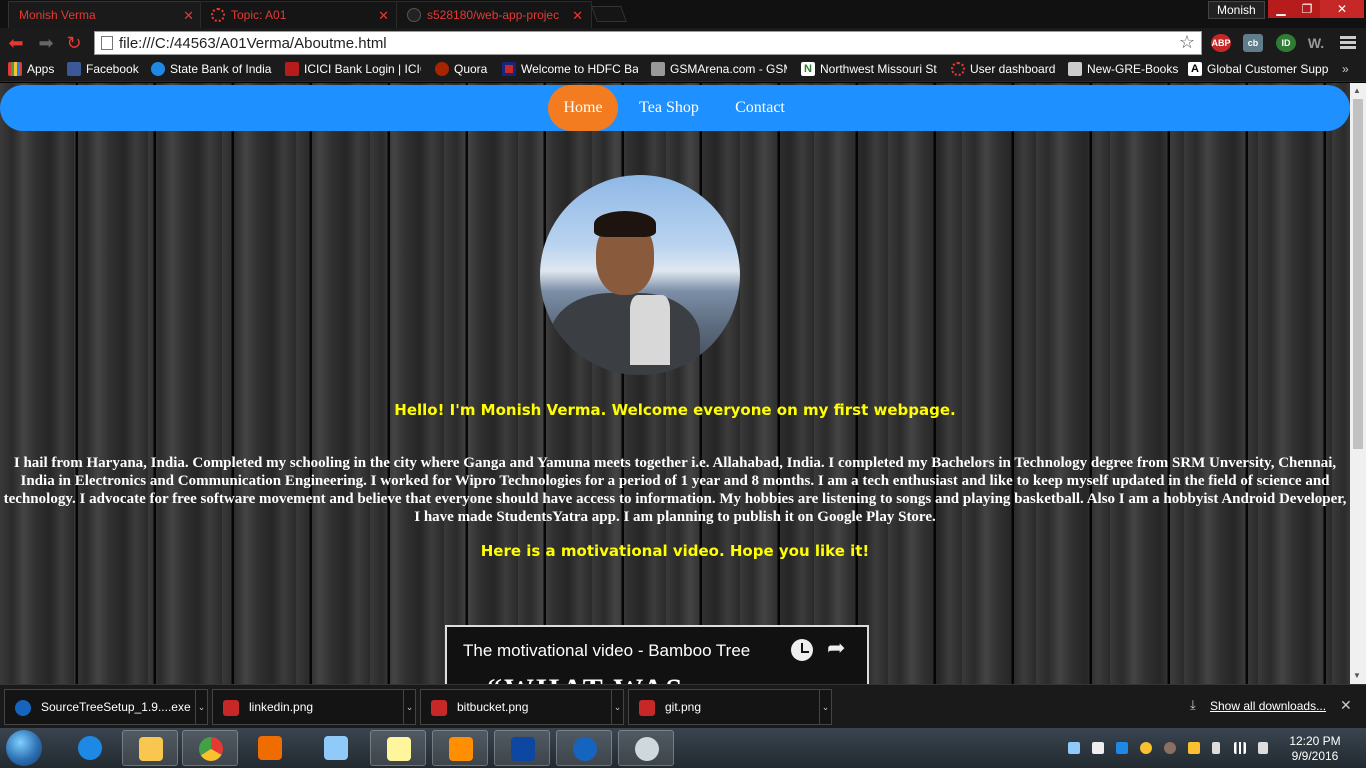 The image size is (1366, 768). What do you see at coordinates (609, 14) in the screenshot?
I see `new-tab-button` at bounding box center [609, 14].